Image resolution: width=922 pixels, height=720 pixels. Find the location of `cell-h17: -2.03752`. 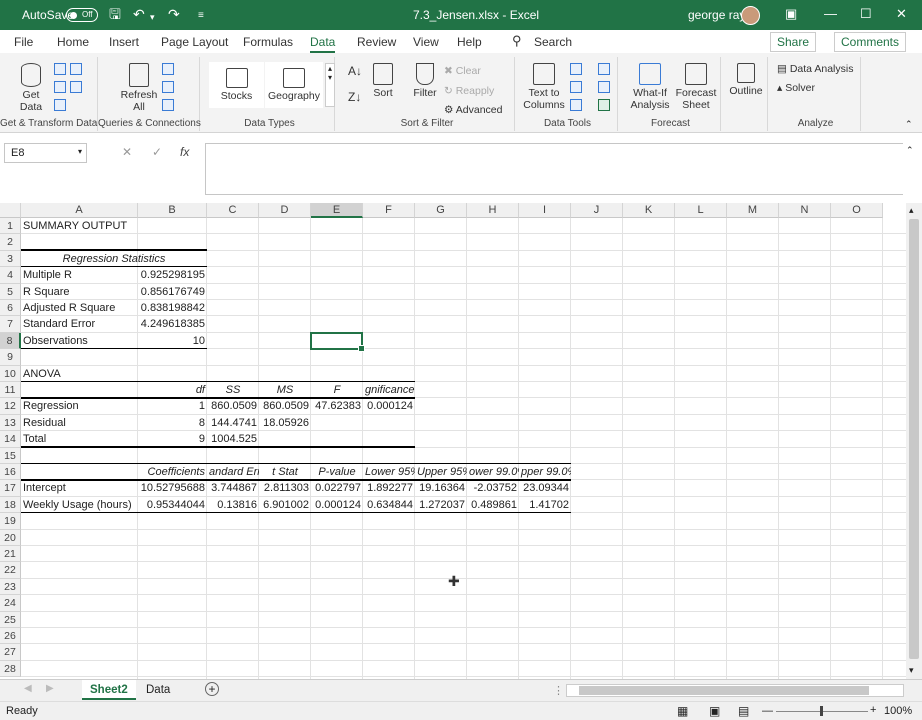

cell-h17: -2.03752 is located at coordinates (493, 488).